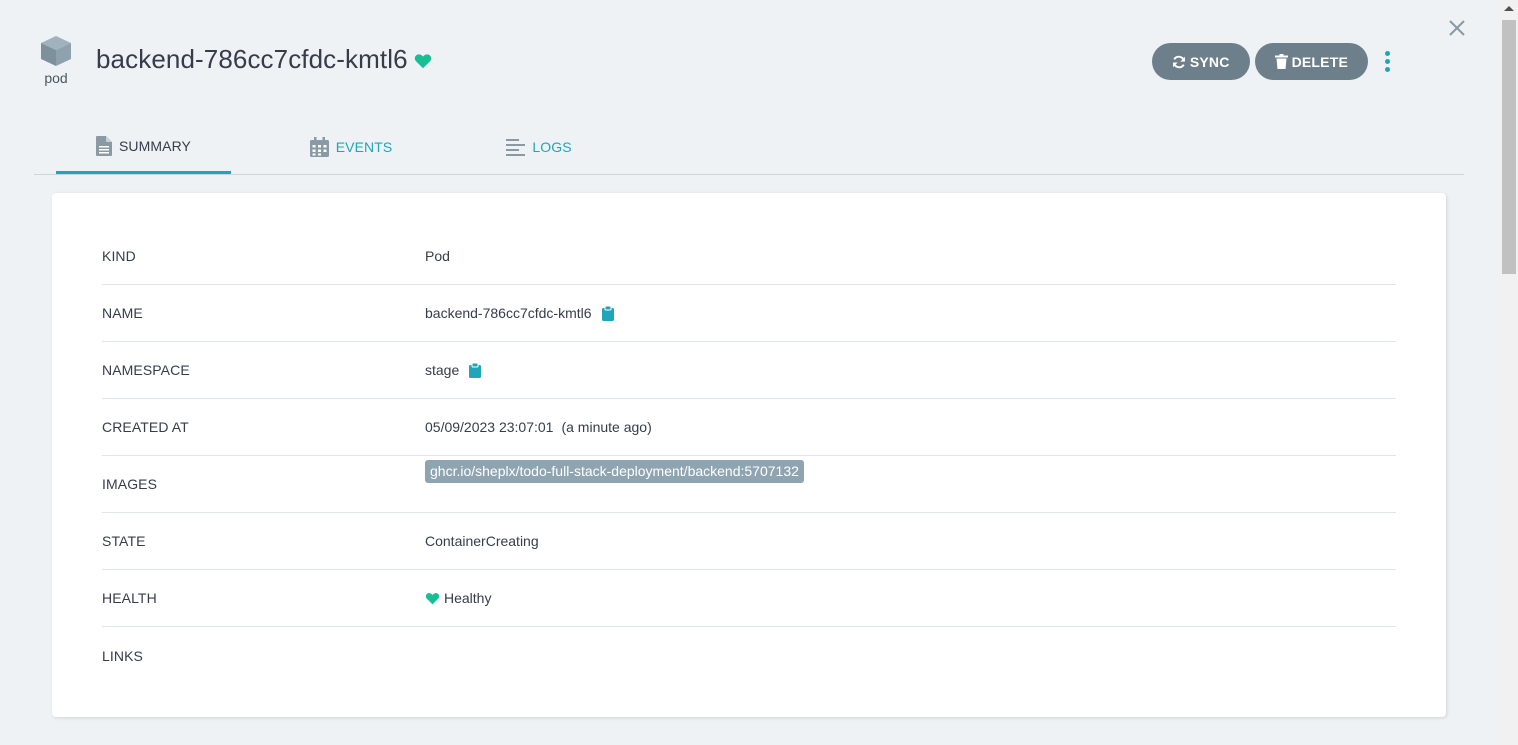 The height and width of the screenshot is (745, 1518). I want to click on row-label: KIND, so click(119, 256).